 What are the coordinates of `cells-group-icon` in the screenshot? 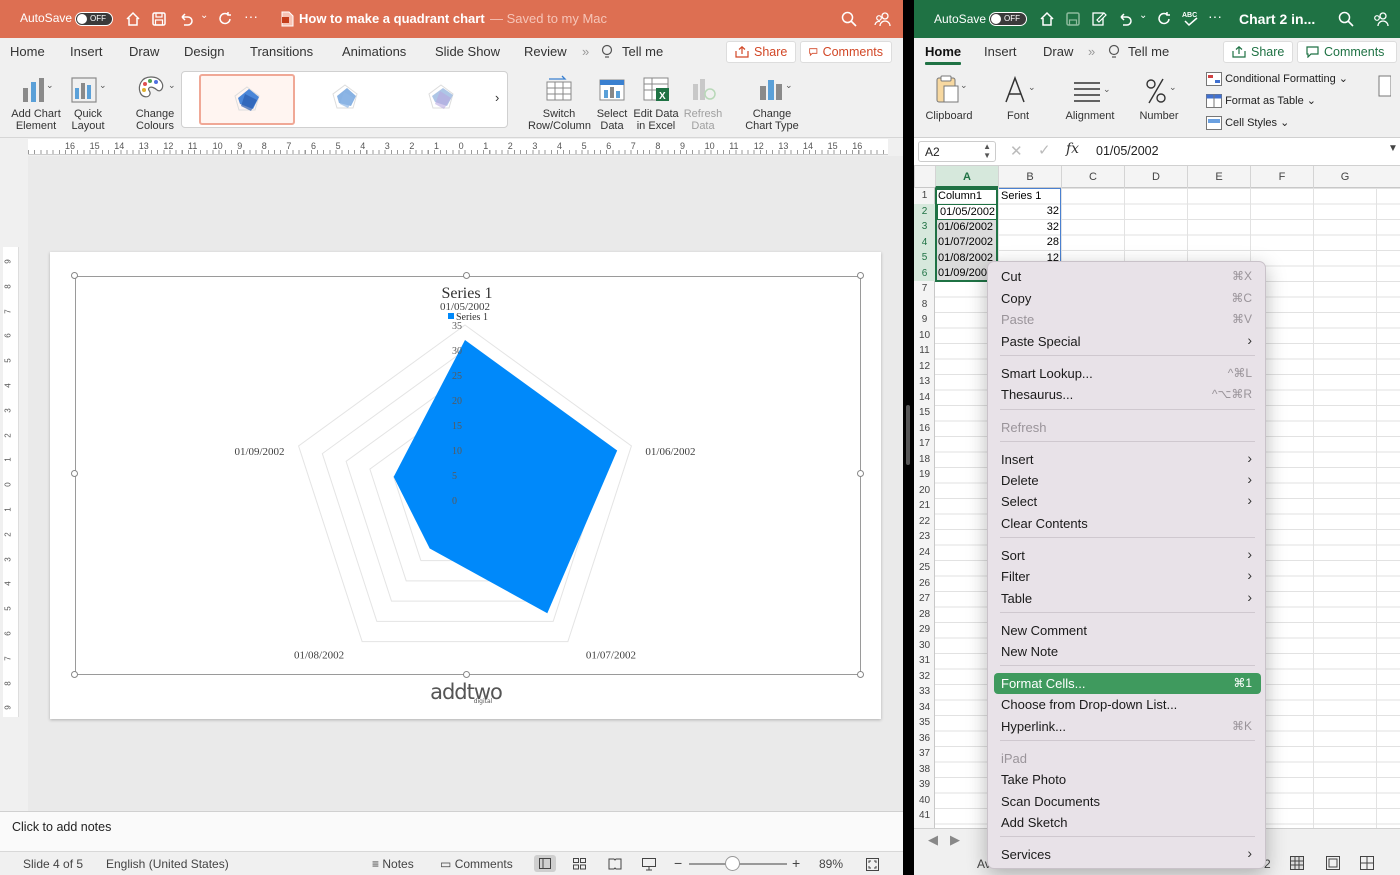 It's located at (1384, 86).